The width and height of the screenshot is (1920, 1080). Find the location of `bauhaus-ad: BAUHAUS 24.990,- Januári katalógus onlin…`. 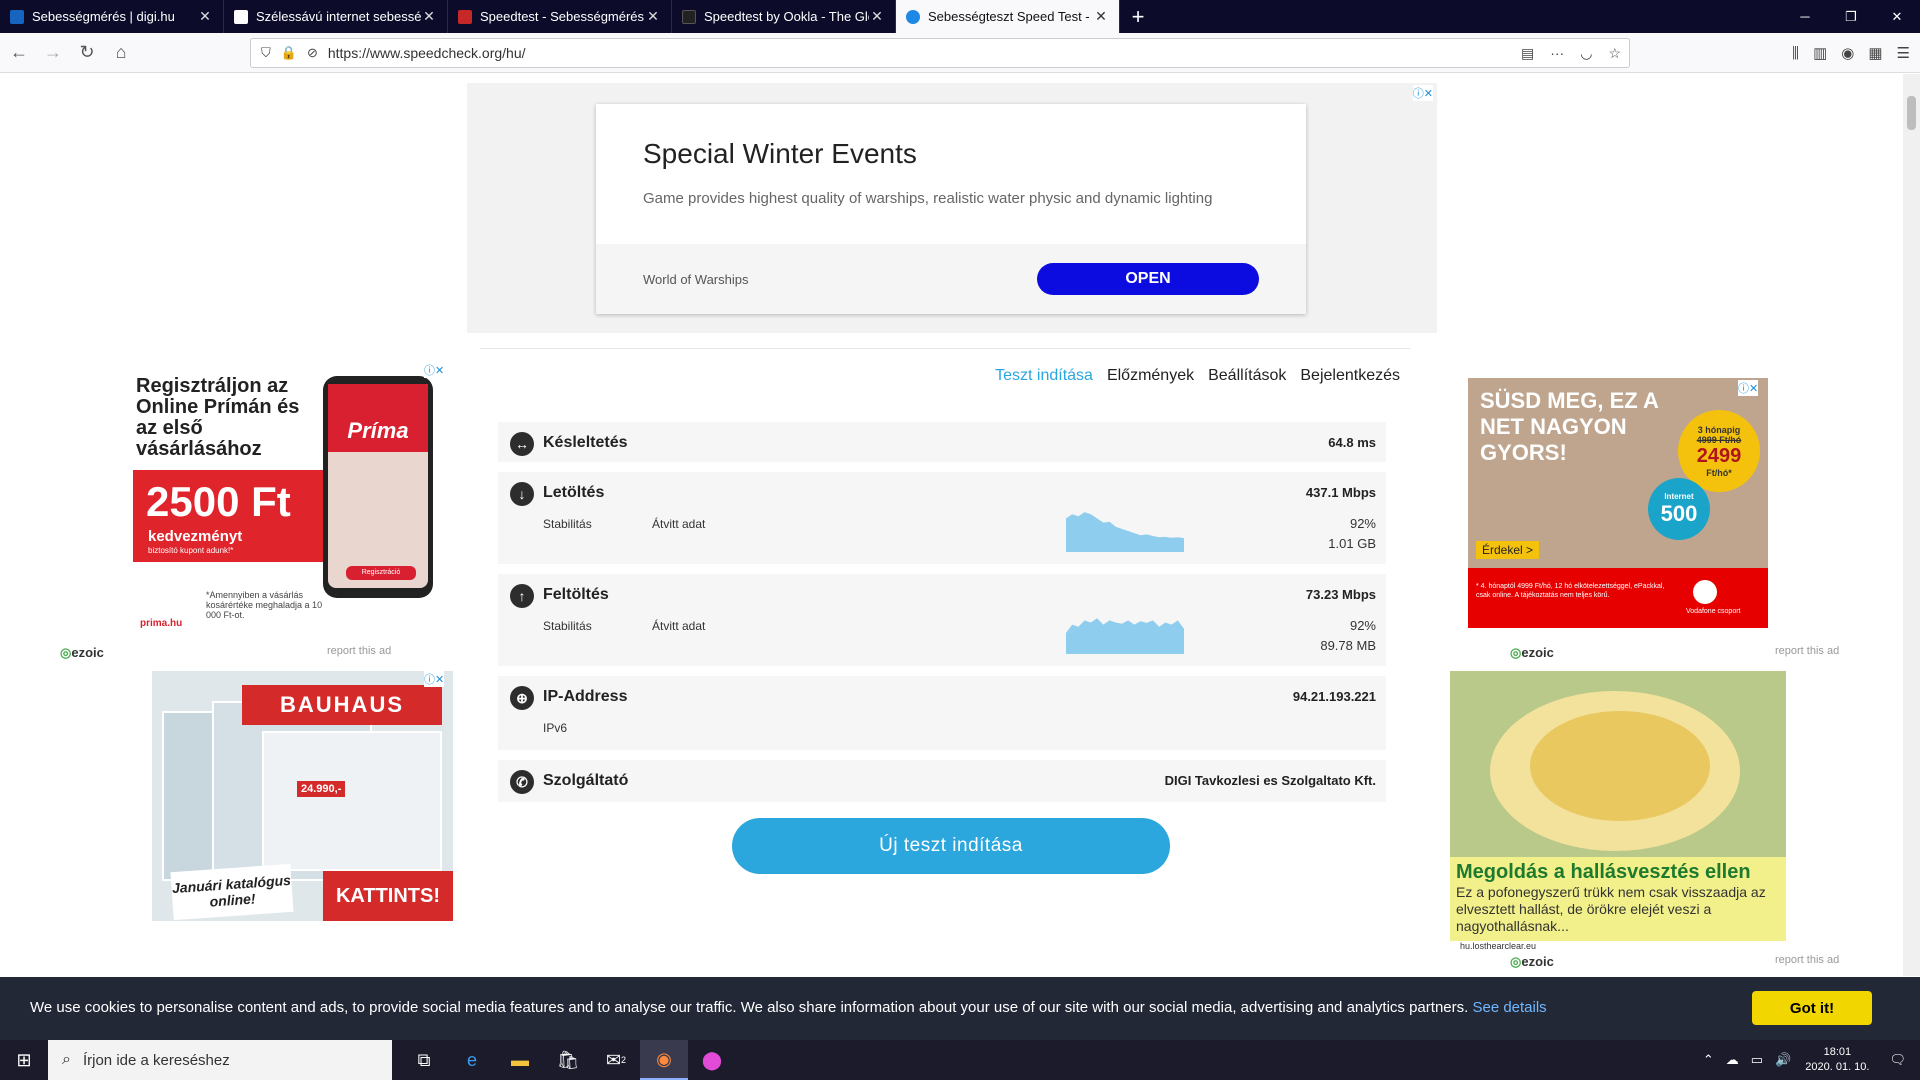

bauhaus-ad: BAUHAUS 24.990,- Januári katalógus onlin… is located at coordinates (302, 796).